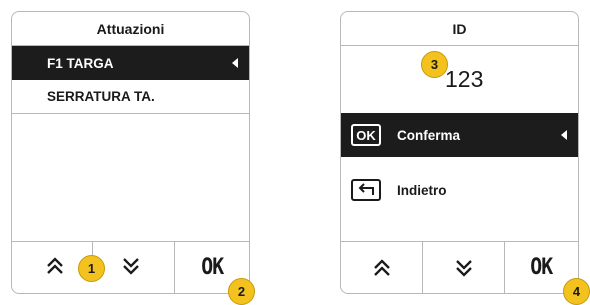  Describe the element at coordinates (101, 96) in the screenshot. I see `menu-item-label: SERRATURA TA.` at that location.